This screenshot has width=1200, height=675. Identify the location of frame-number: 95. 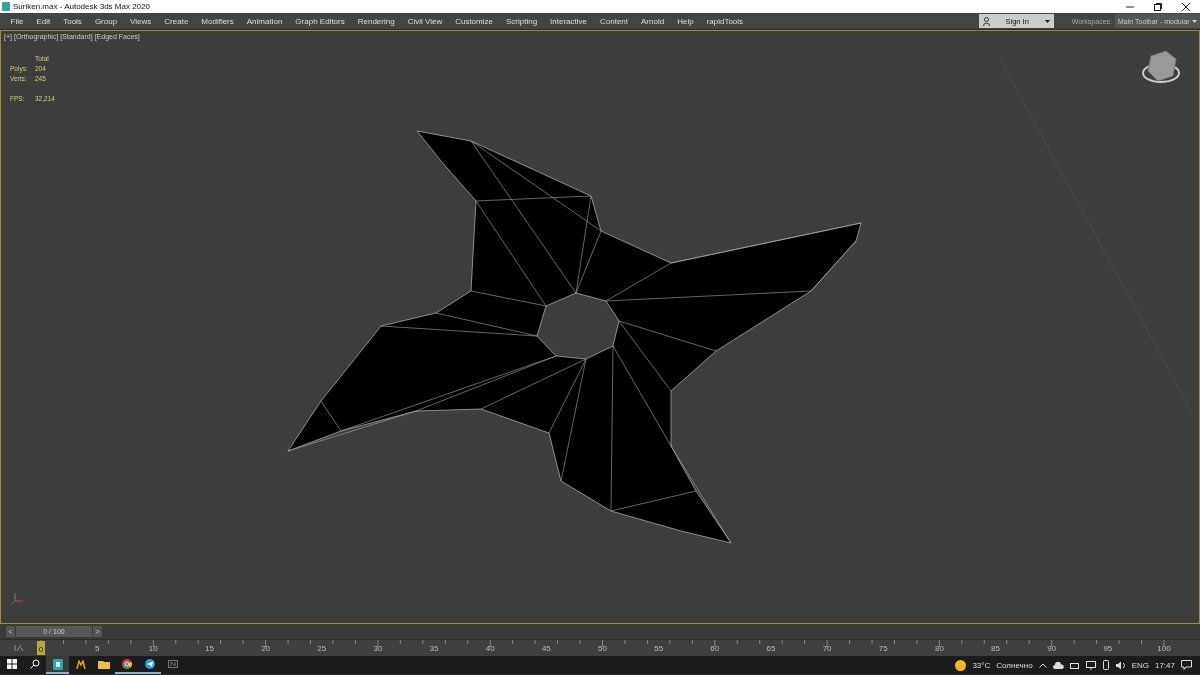
(1108, 649).